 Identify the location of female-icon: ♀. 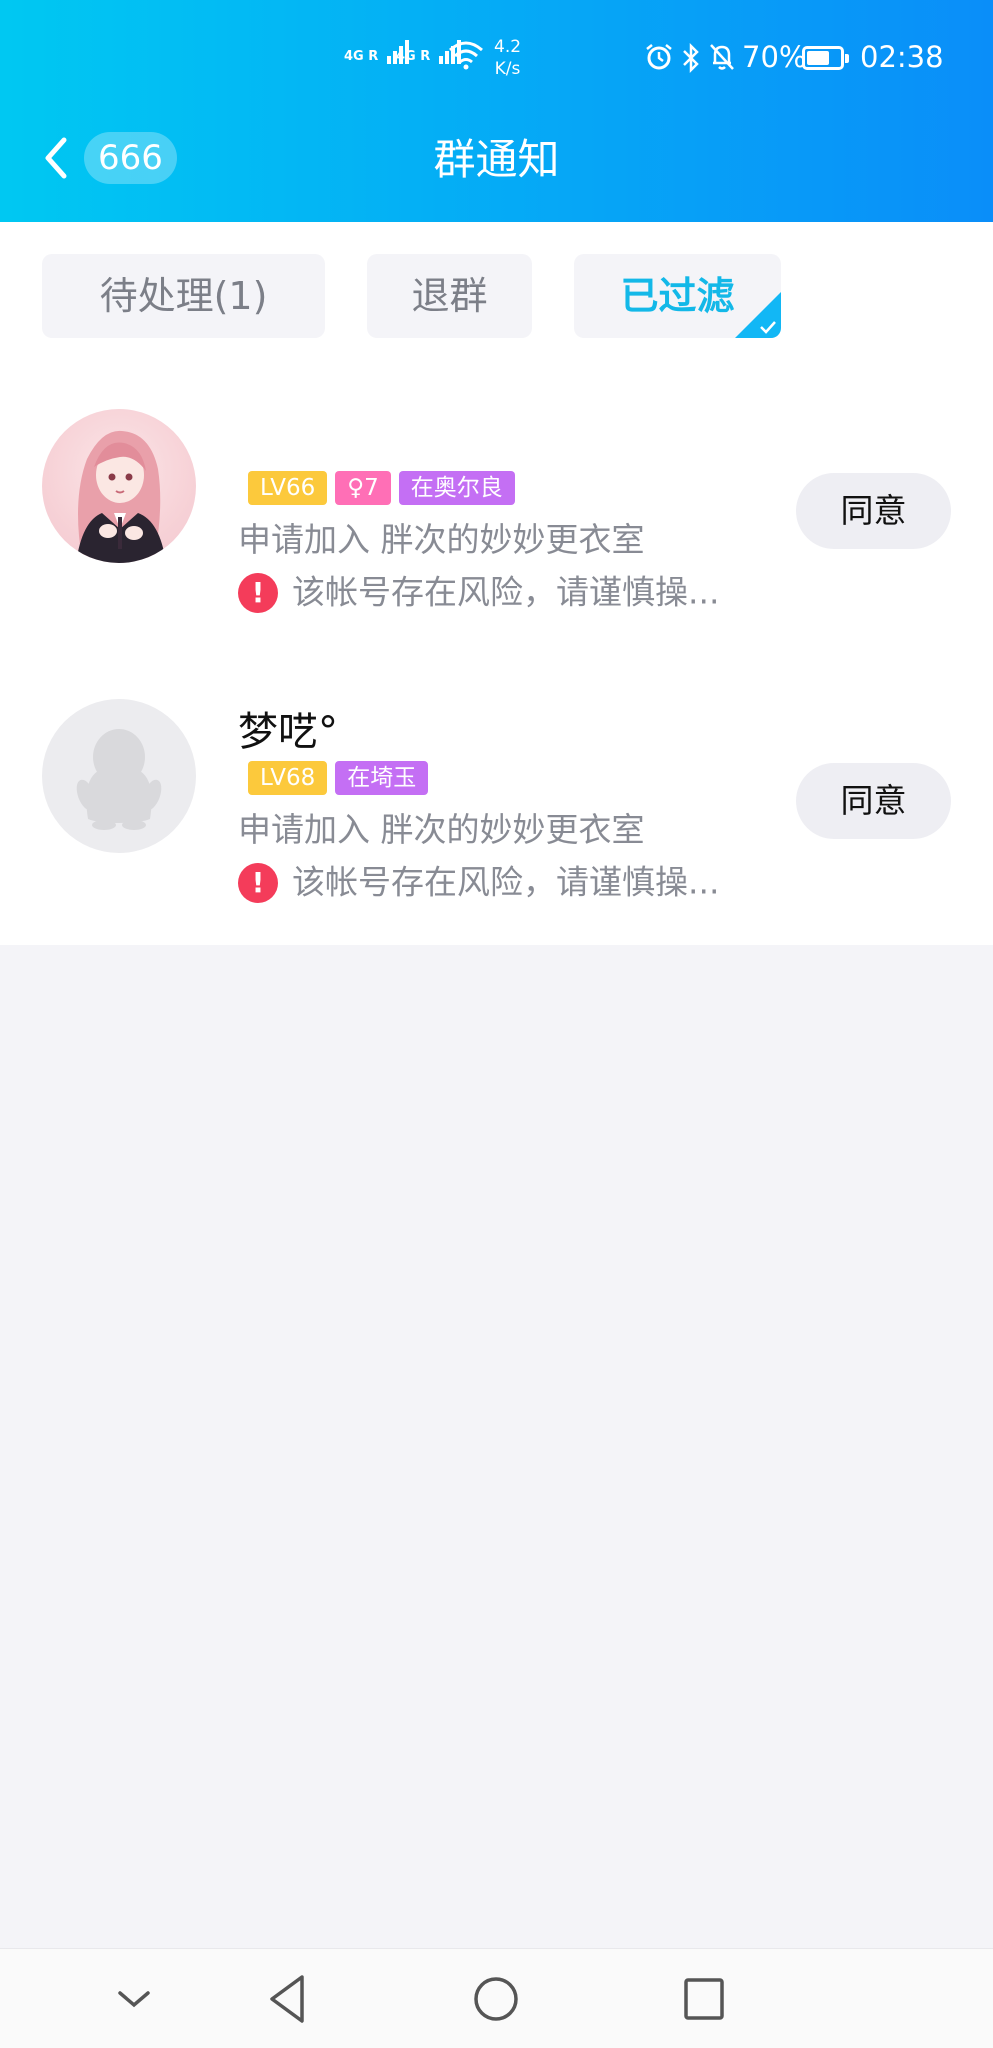
(356, 488).